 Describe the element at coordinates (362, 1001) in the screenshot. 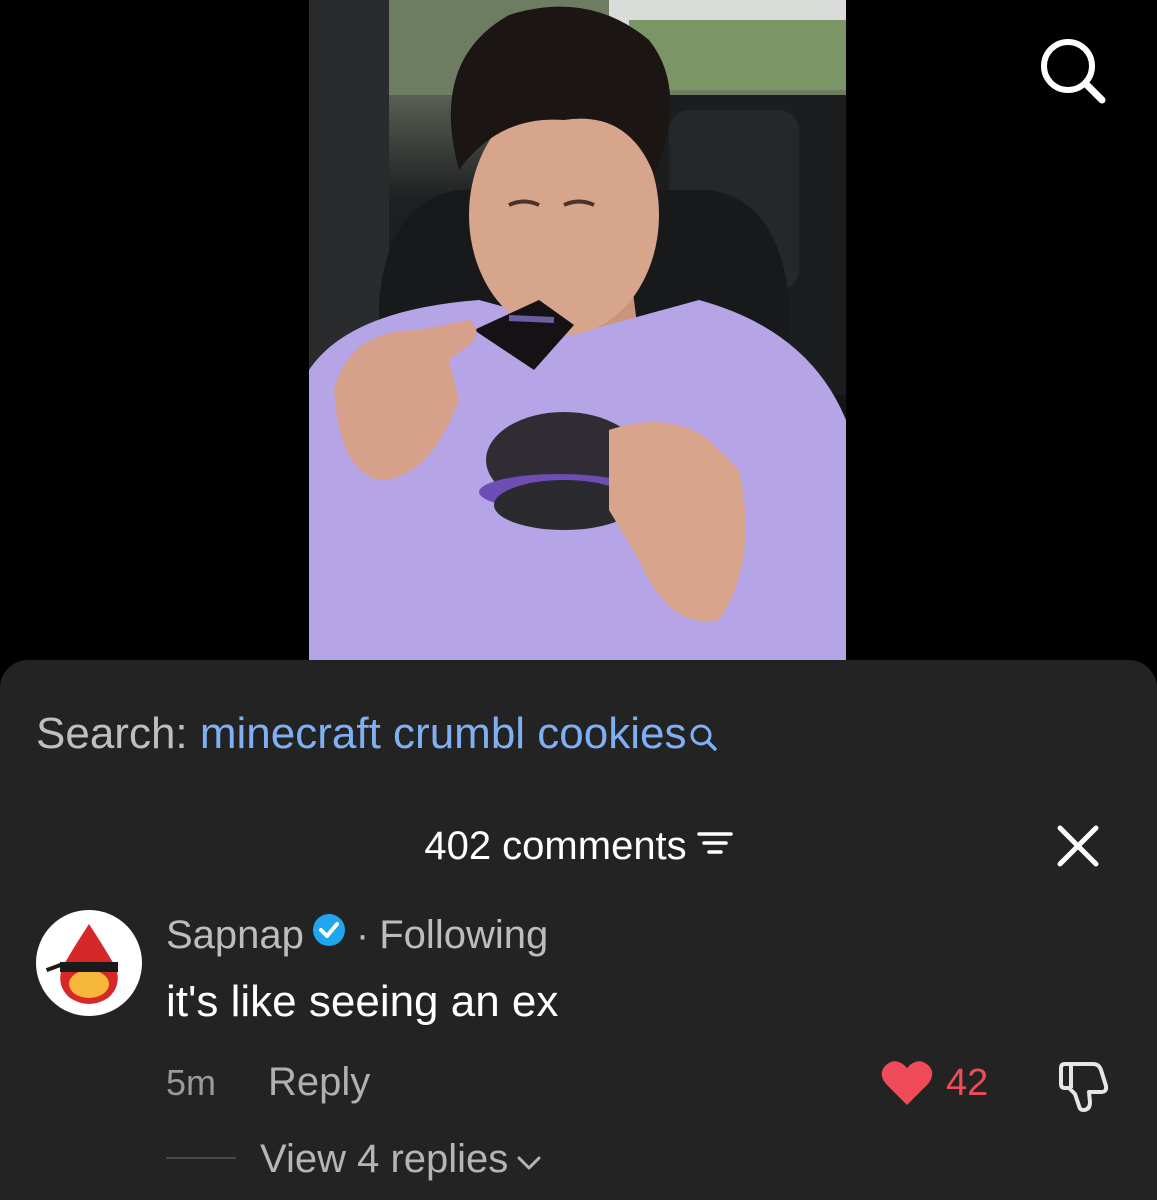

I see `comment-text: it's like seeing an ex` at that location.